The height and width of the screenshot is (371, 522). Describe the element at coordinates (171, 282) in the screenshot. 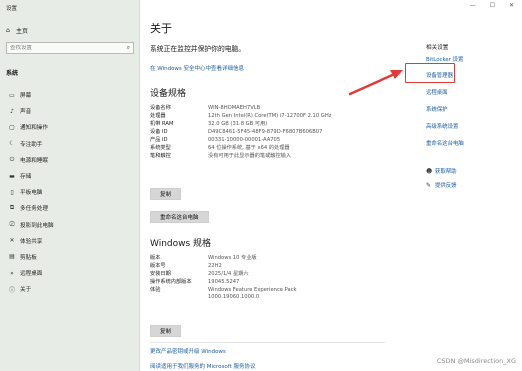

I see `spec-key: 操作系统内部版本` at that location.